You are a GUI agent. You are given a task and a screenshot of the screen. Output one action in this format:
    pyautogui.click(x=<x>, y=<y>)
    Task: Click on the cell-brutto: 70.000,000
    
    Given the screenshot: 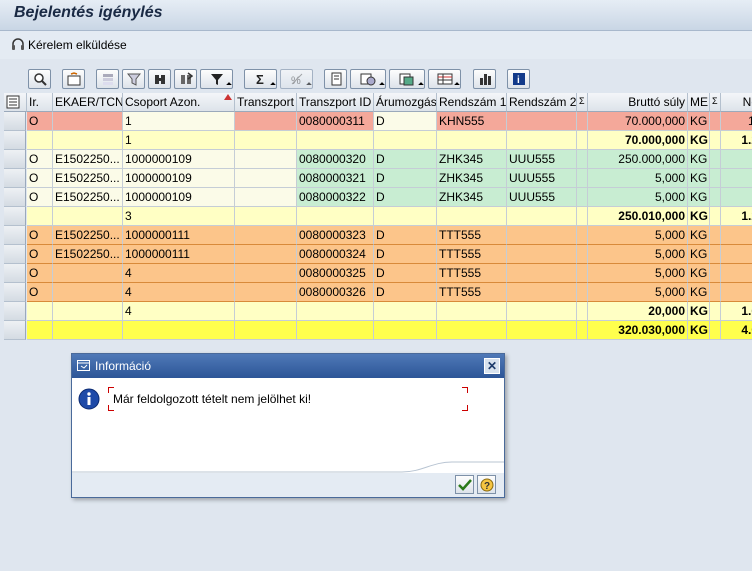 What is the action you would take?
    pyautogui.click(x=638, y=140)
    